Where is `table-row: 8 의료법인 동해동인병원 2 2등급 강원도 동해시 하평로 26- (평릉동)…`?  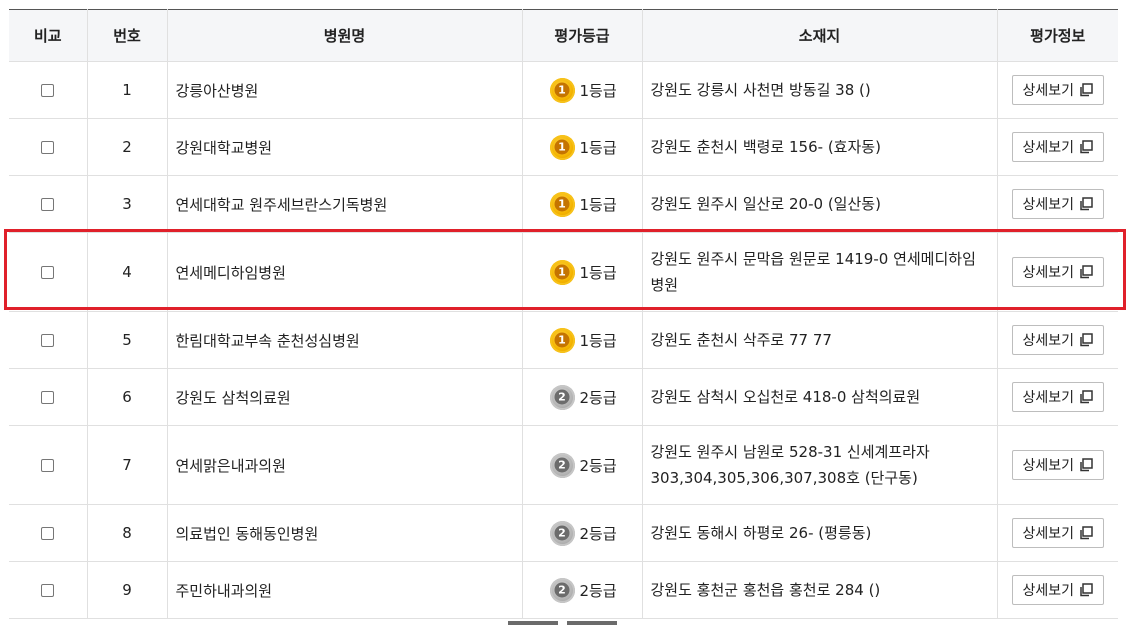 table-row: 8 의료법인 동해동인병원 2 2등급 강원도 동해시 하평로 26- (평릉동)… is located at coordinates (563, 533).